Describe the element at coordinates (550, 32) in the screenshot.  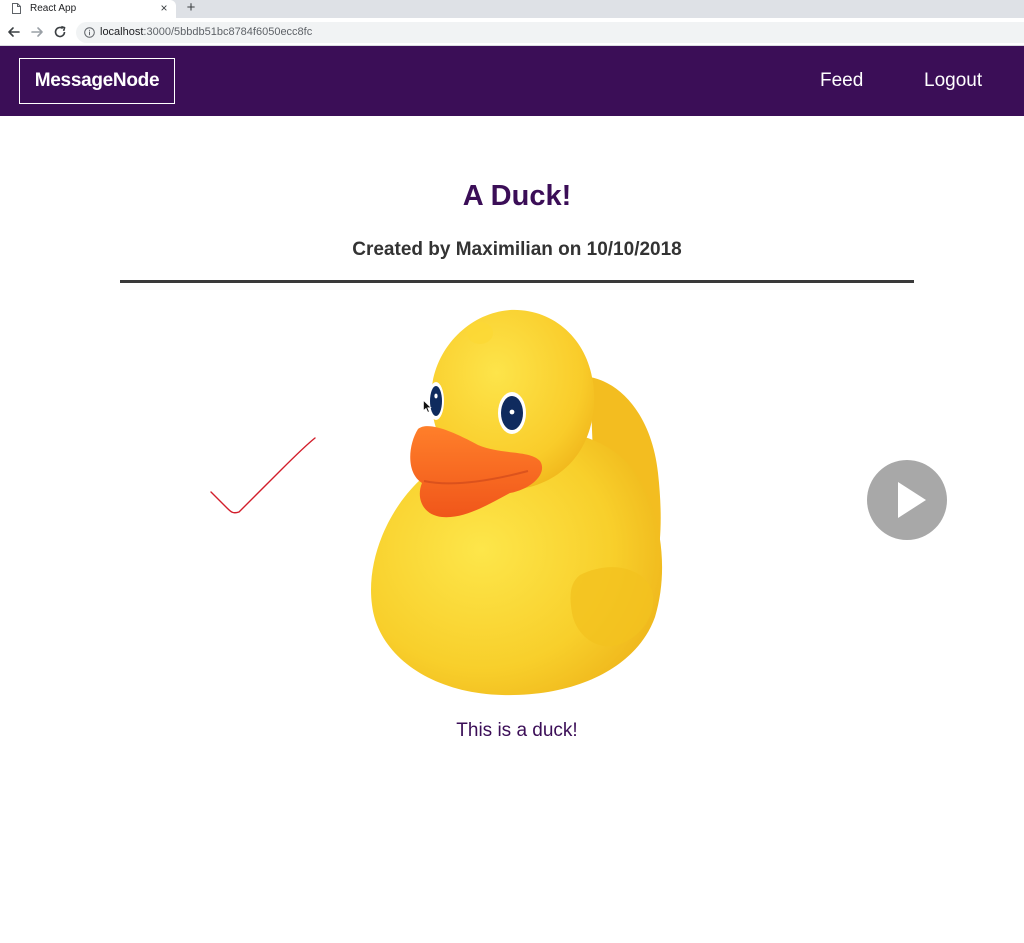
I see `address-bar: localhost:3000/5bbdb51bc8784f6050ecc8fc` at that location.